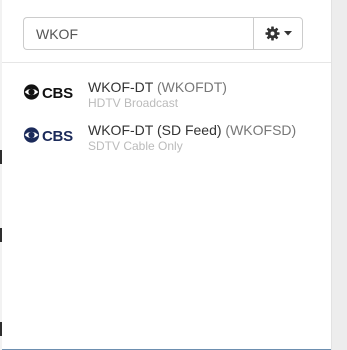  What do you see at coordinates (287, 33) in the screenshot?
I see `caret-down-icon` at bounding box center [287, 33].